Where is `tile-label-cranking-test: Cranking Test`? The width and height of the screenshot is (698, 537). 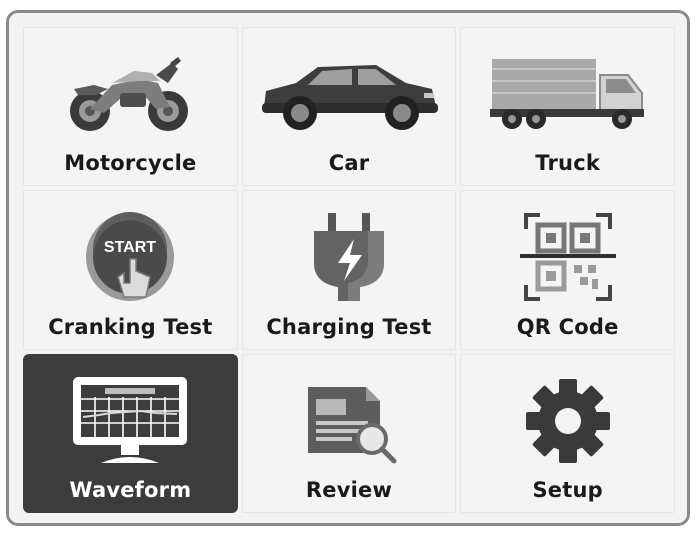 tile-label-cranking-test: Cranking Test is located at coordinates (130, 326).